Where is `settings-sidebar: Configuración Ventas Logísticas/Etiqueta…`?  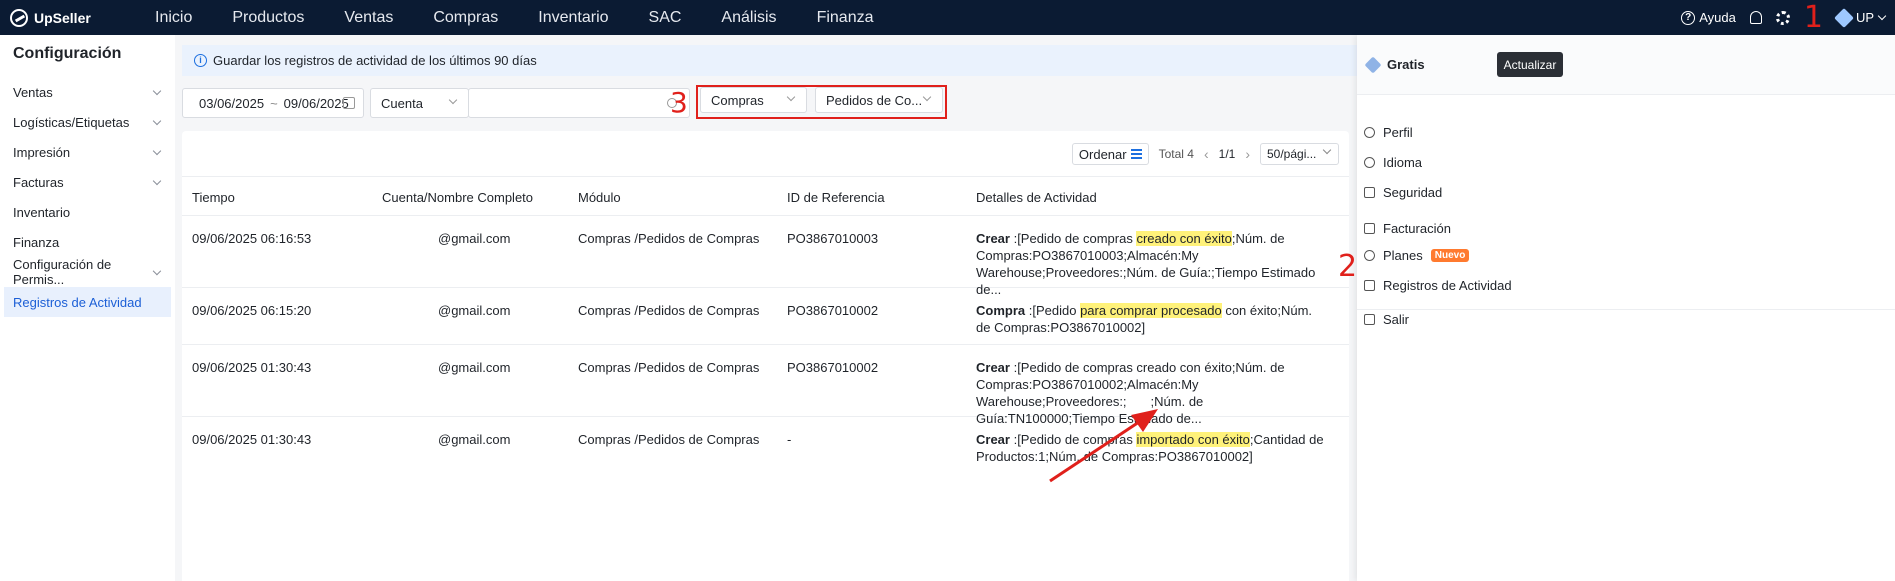
settings-sidebar: Configuración Ventas Logísticas/Etiqueta… is located at coordinates (87, 308).